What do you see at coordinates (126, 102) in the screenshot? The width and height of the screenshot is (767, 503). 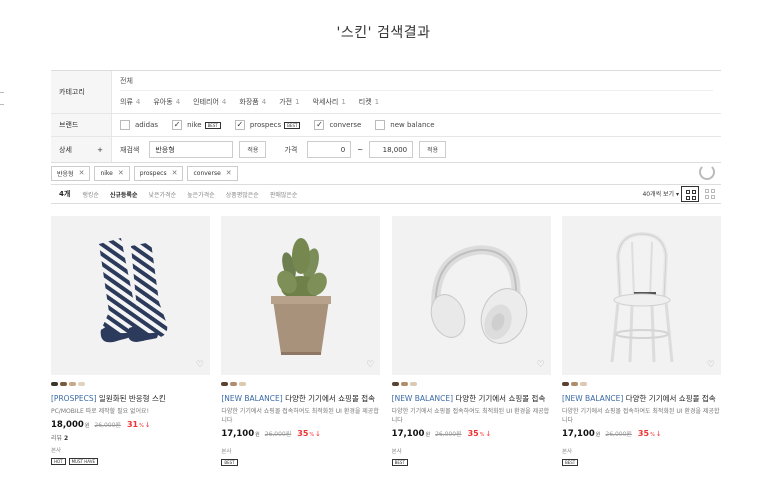 I see `category-item-label: 의류` at bounding box center [126, 102].